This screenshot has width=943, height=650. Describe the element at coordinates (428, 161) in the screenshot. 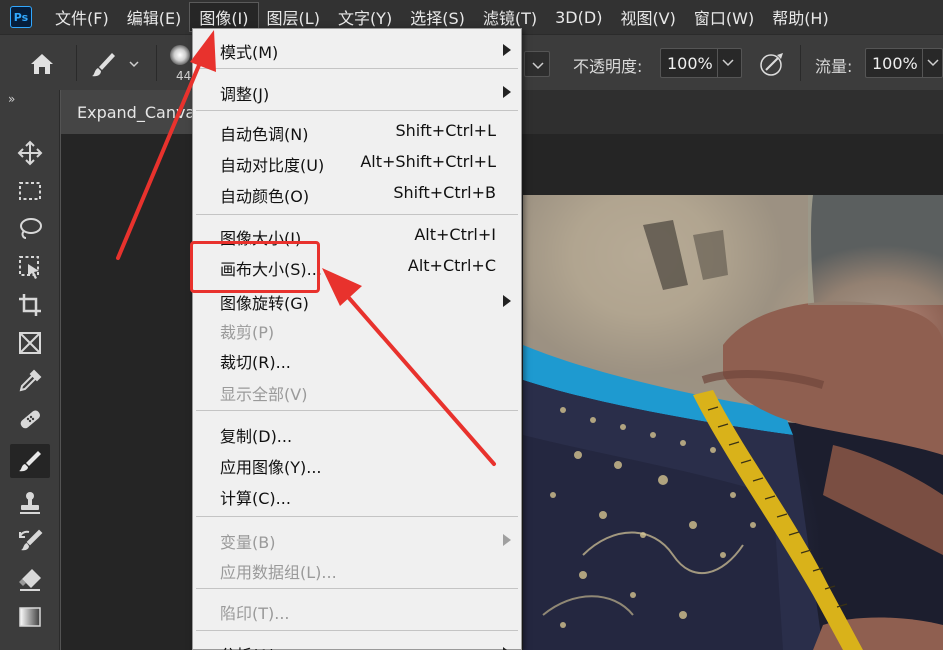

I see `shortcut-text: Alt+Shift+Ctrl+L` at that location.